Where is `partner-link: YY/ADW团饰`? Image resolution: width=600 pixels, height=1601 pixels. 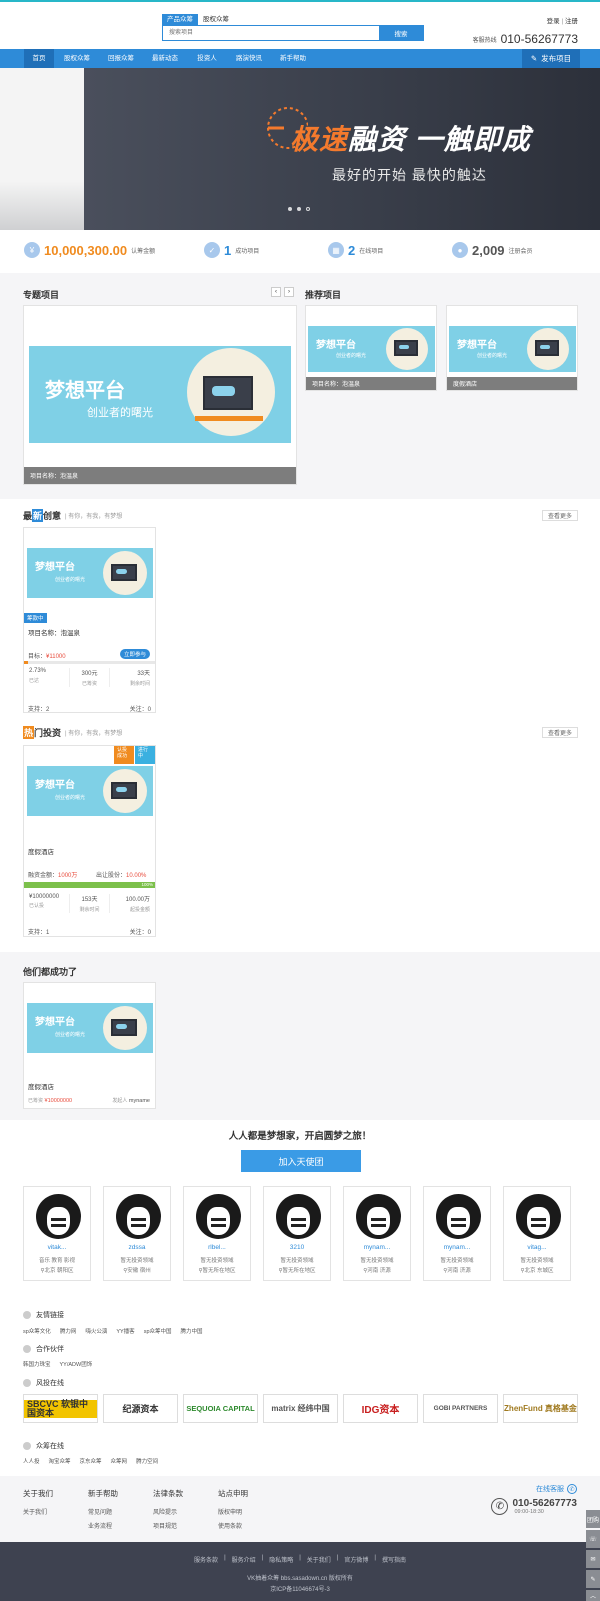 partner-link: YY/ADW团饰 is located at coordinates (76, 1364).